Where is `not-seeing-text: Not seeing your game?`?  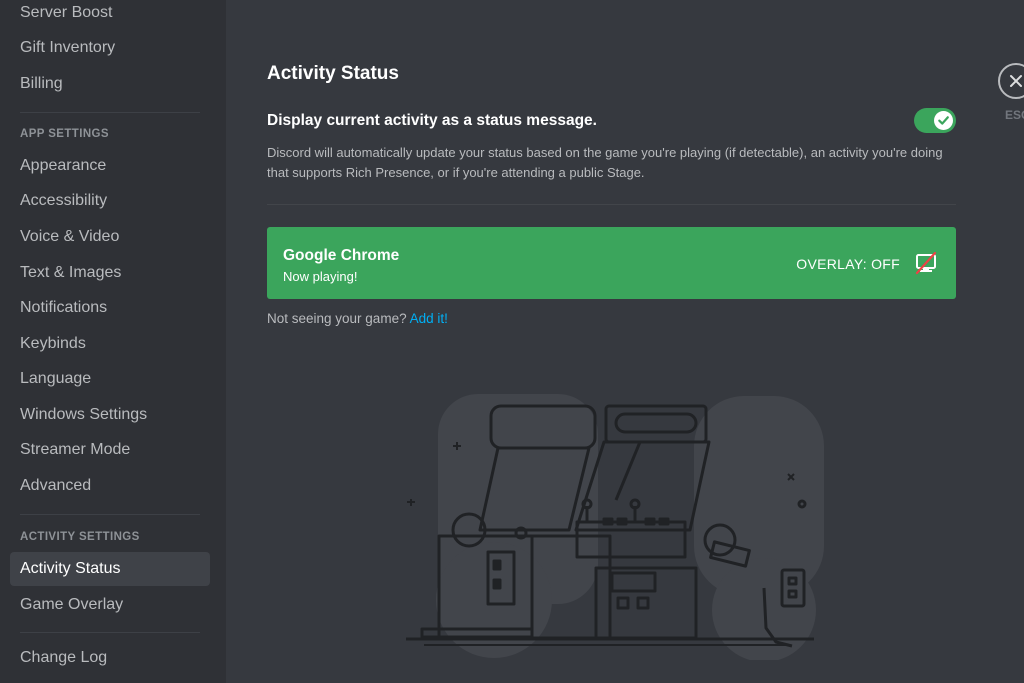
not-seeing-text: Not seeing your game? is located at coordinates (337, 318).